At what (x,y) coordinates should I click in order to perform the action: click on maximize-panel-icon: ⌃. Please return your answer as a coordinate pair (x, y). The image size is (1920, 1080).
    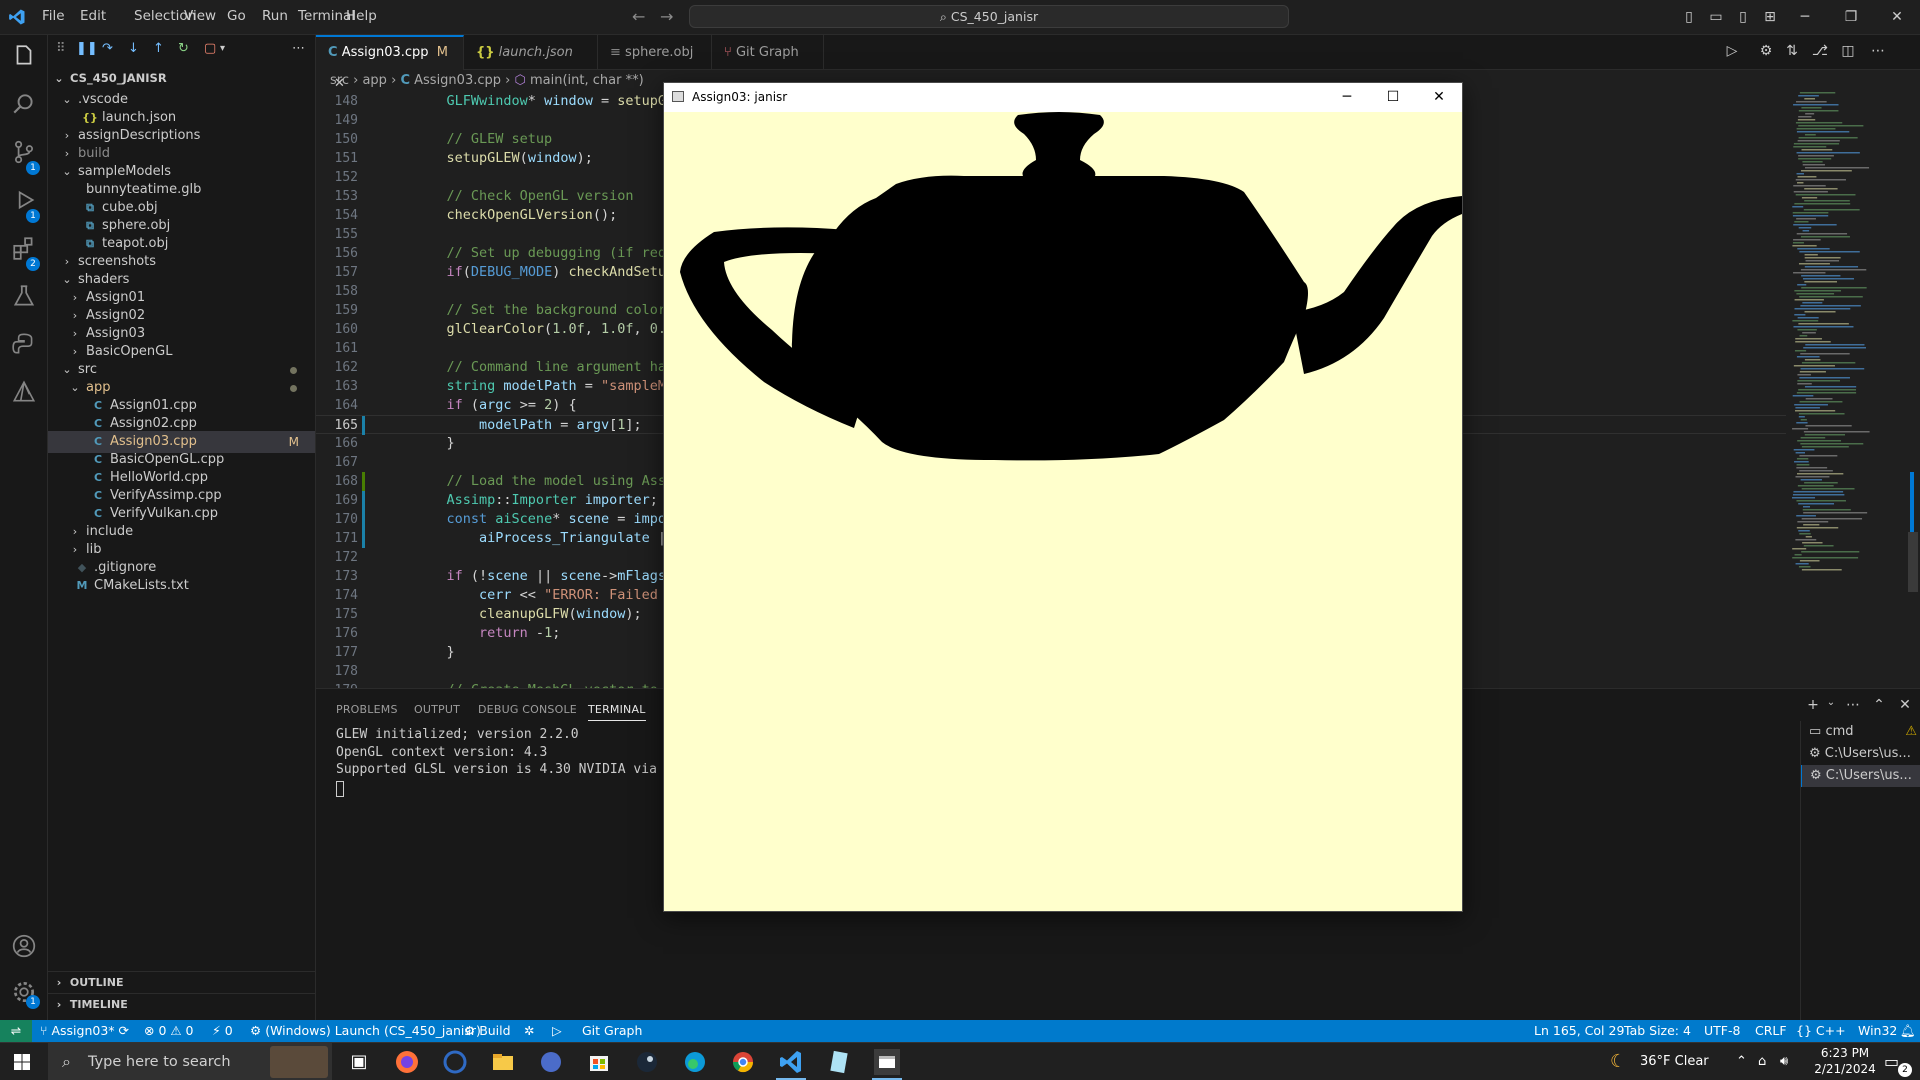
    Looking at the image, I should click on (1879, 706).